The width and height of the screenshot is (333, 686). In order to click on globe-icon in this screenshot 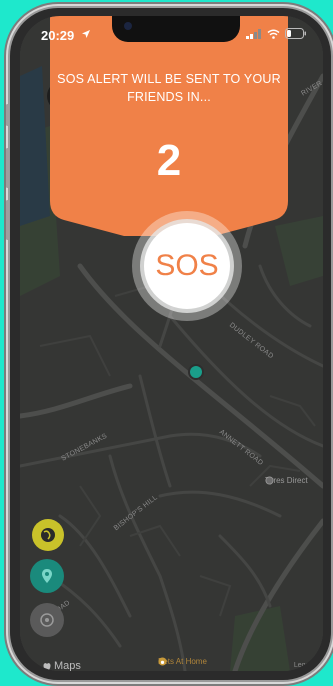, I will do `click(48, 535)`.